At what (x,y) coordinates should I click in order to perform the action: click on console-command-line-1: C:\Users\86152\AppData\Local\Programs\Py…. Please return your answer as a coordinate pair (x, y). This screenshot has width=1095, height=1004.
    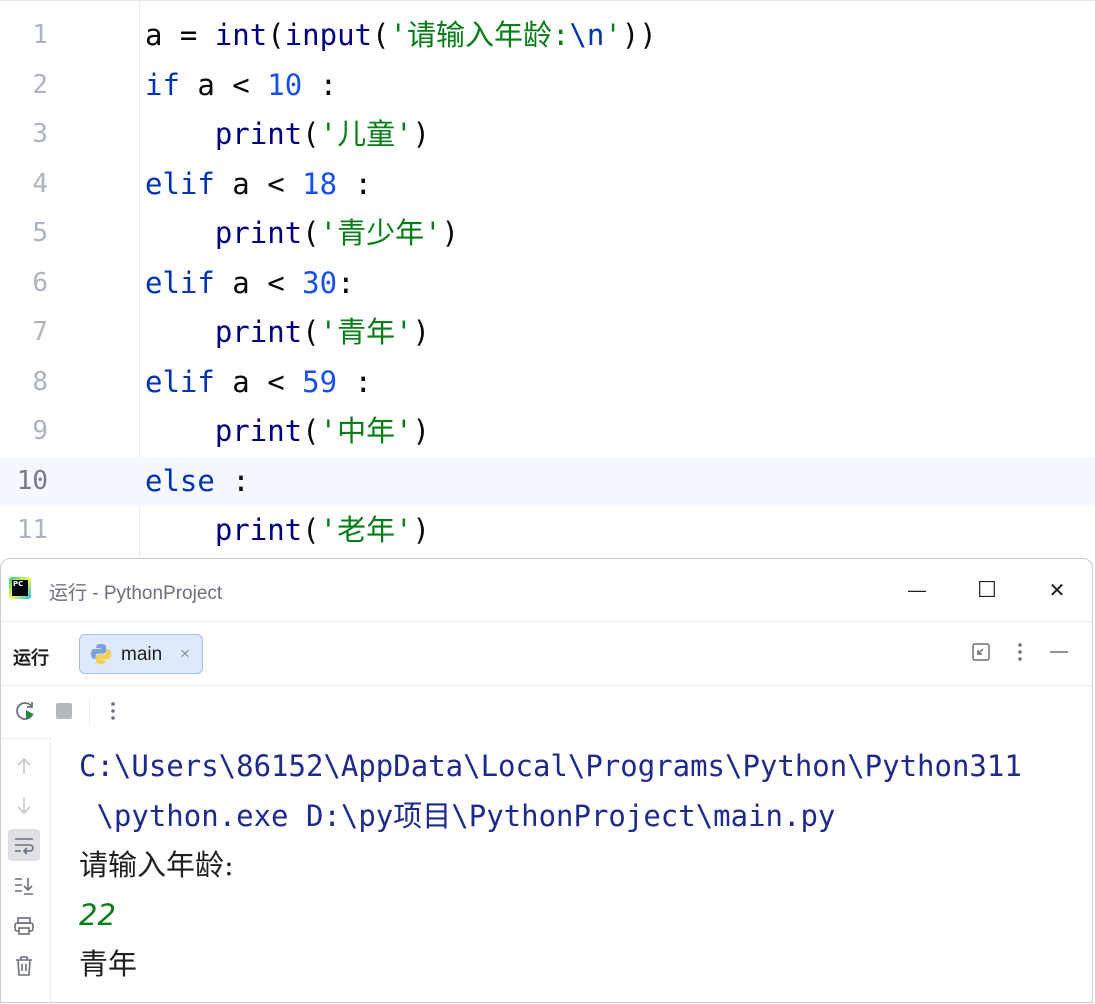
    Looking at the image, I should click on (550, 766).